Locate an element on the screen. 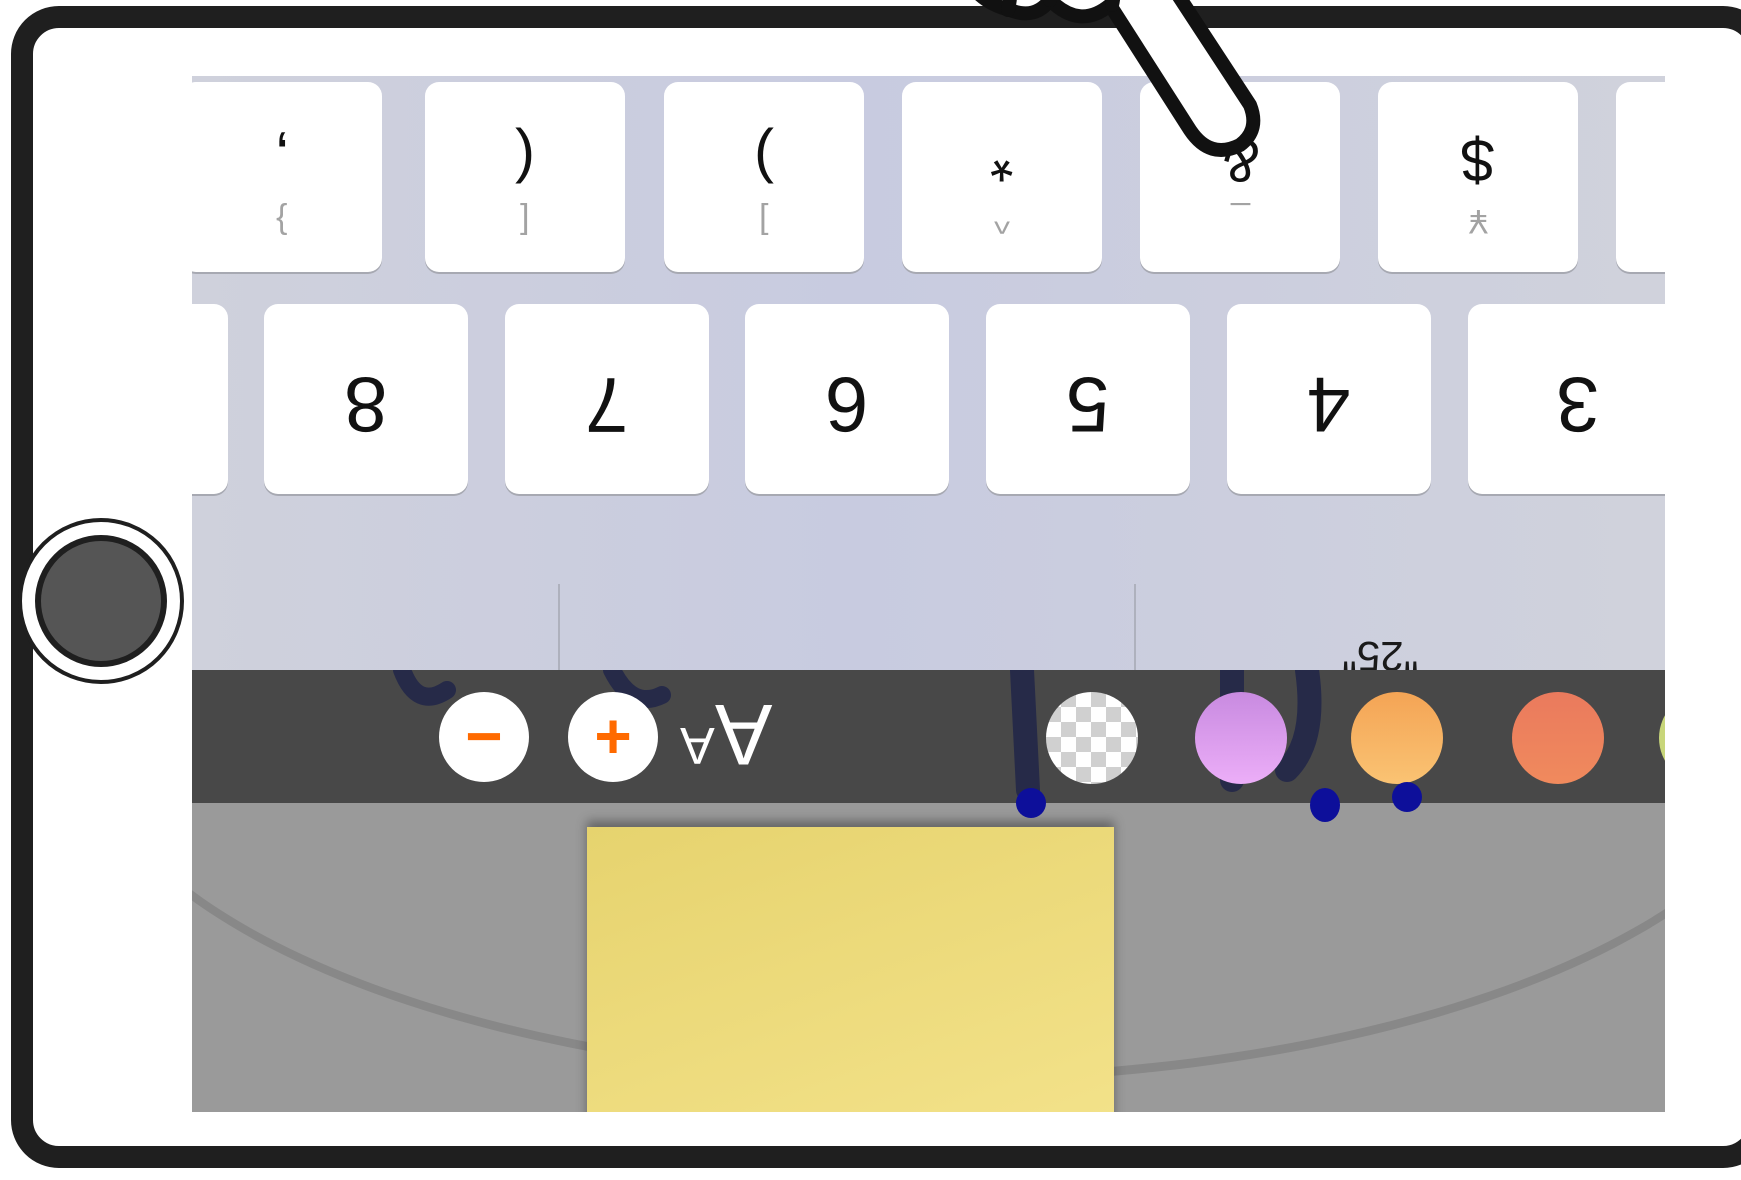 This screenshot has height=1180, width=1741. key-main-label: ) is located at coordinates (764, 160).